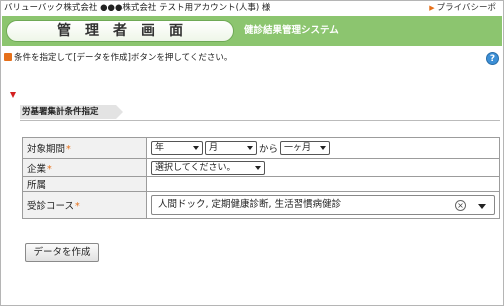 This screenshot has height=306, width=504. What do you see at coordinates (250, 204) in the screenshot?
I see `course-selected-values: 人間ドック, 定期健康診断, 生活習慣病健診` at bounding box center [250, 204].